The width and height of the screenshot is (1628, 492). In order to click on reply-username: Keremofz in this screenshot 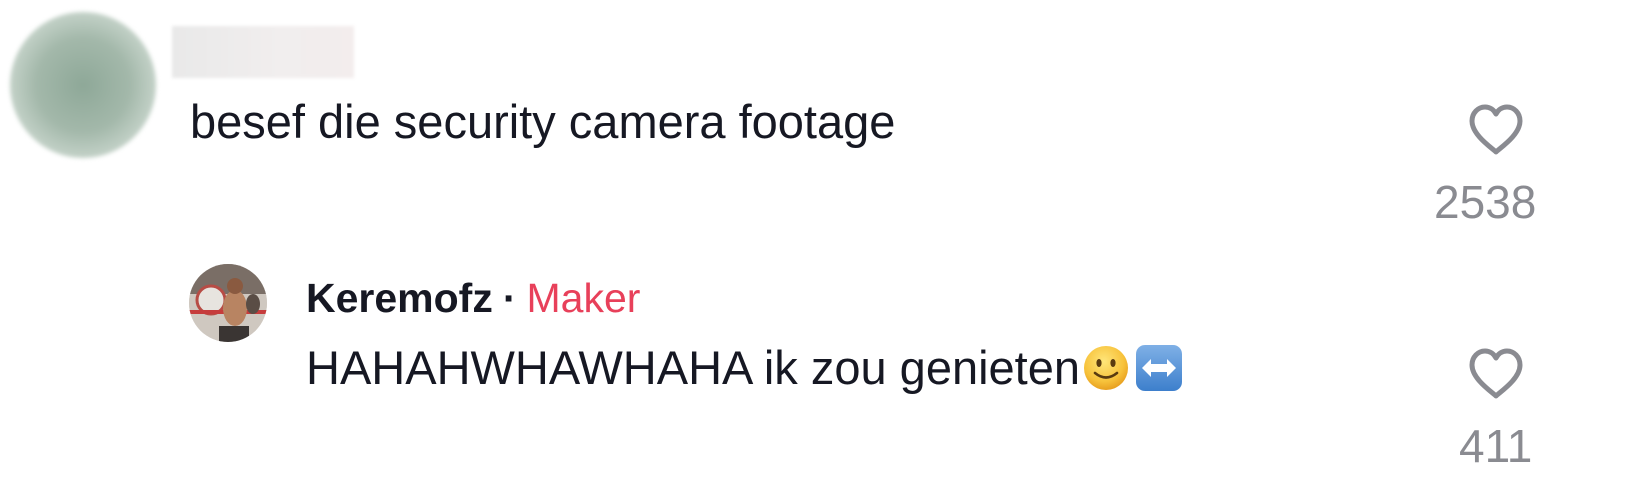, I will do `click(399, 298)`.